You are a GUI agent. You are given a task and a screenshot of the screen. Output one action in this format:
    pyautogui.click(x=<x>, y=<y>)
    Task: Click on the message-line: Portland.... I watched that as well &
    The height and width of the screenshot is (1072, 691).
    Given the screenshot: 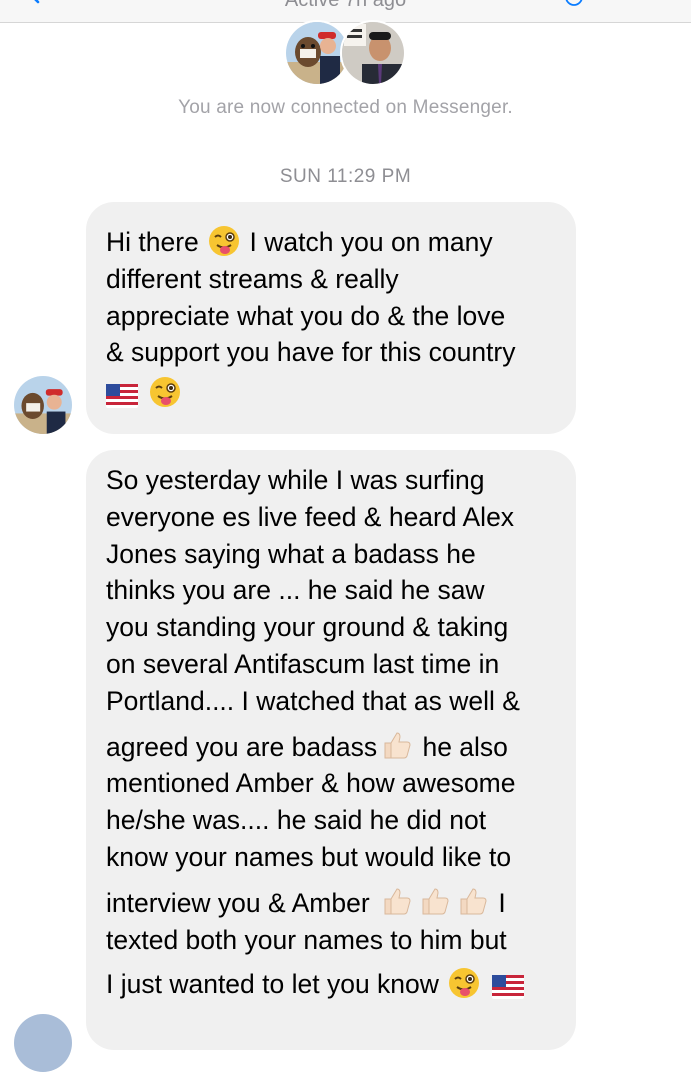 What is the action you would take?
    pyautogui.click(x=313, y=700)
    